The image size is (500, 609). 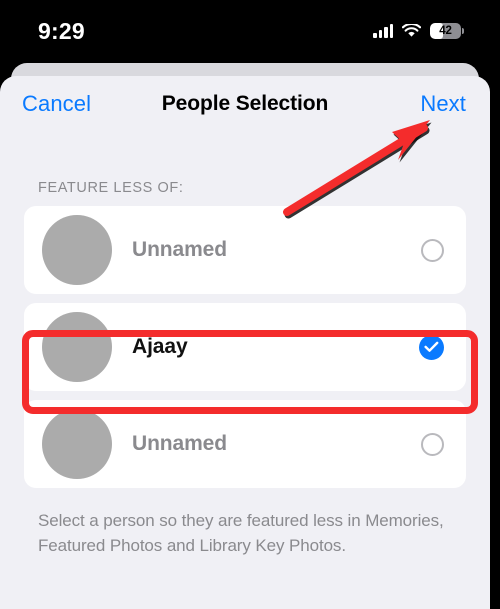 What do you see at coordinates (56, 104) in the screenshot?
I see `cancel-button: Cancel` at bounding box center [56, 104].